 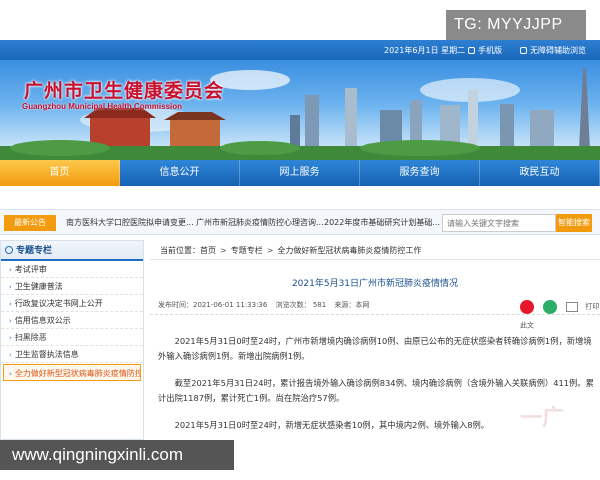 What do you see at coordinates (420, 173) in the screenshot?
I see `nav-service-query: 服务查询` at bounding box center [420, 173].